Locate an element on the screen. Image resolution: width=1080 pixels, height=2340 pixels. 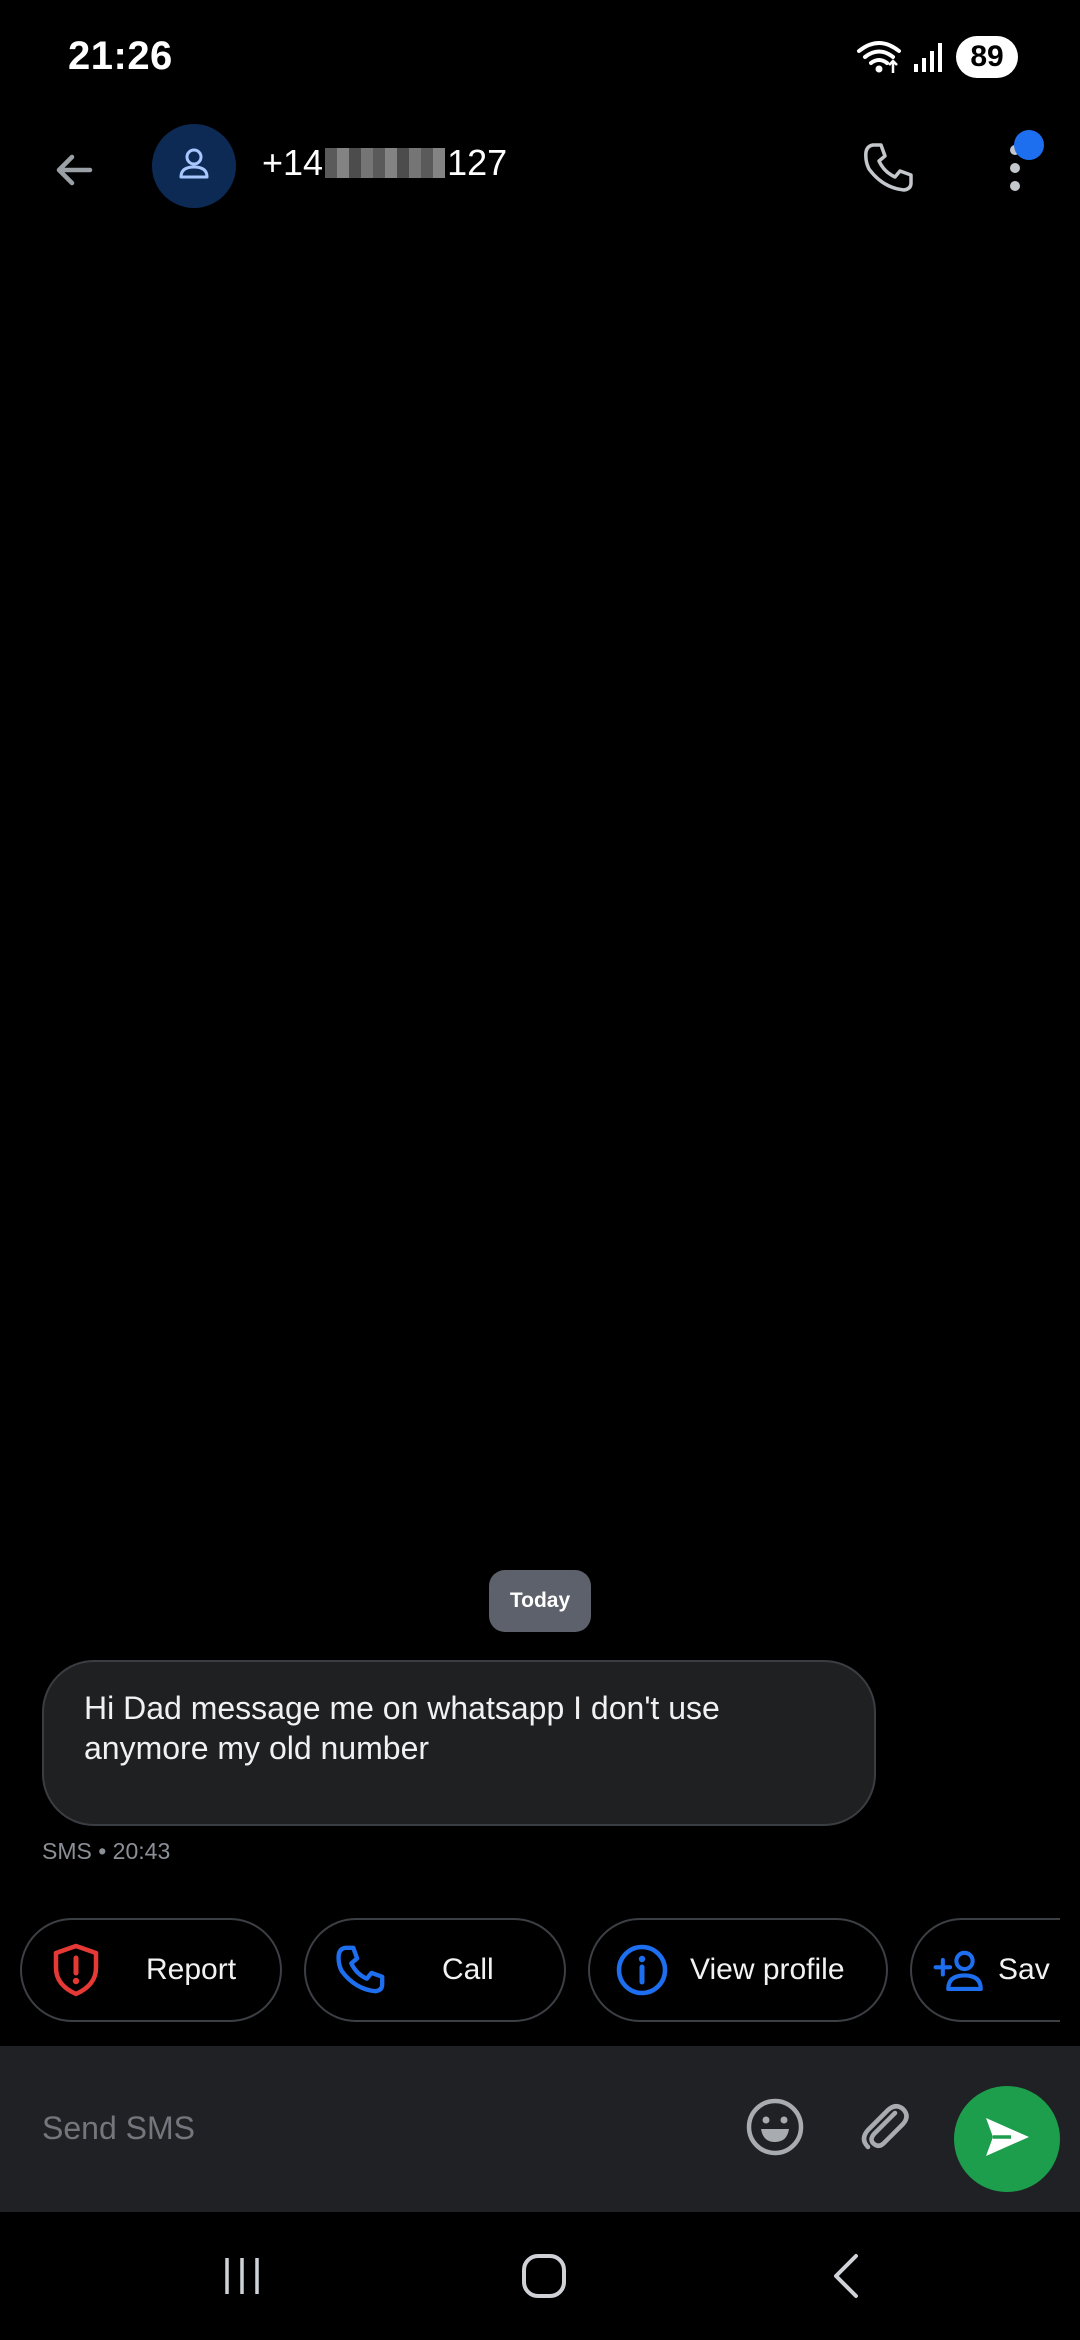
call-chip-label: Call is located at coordinates (468, 1969).